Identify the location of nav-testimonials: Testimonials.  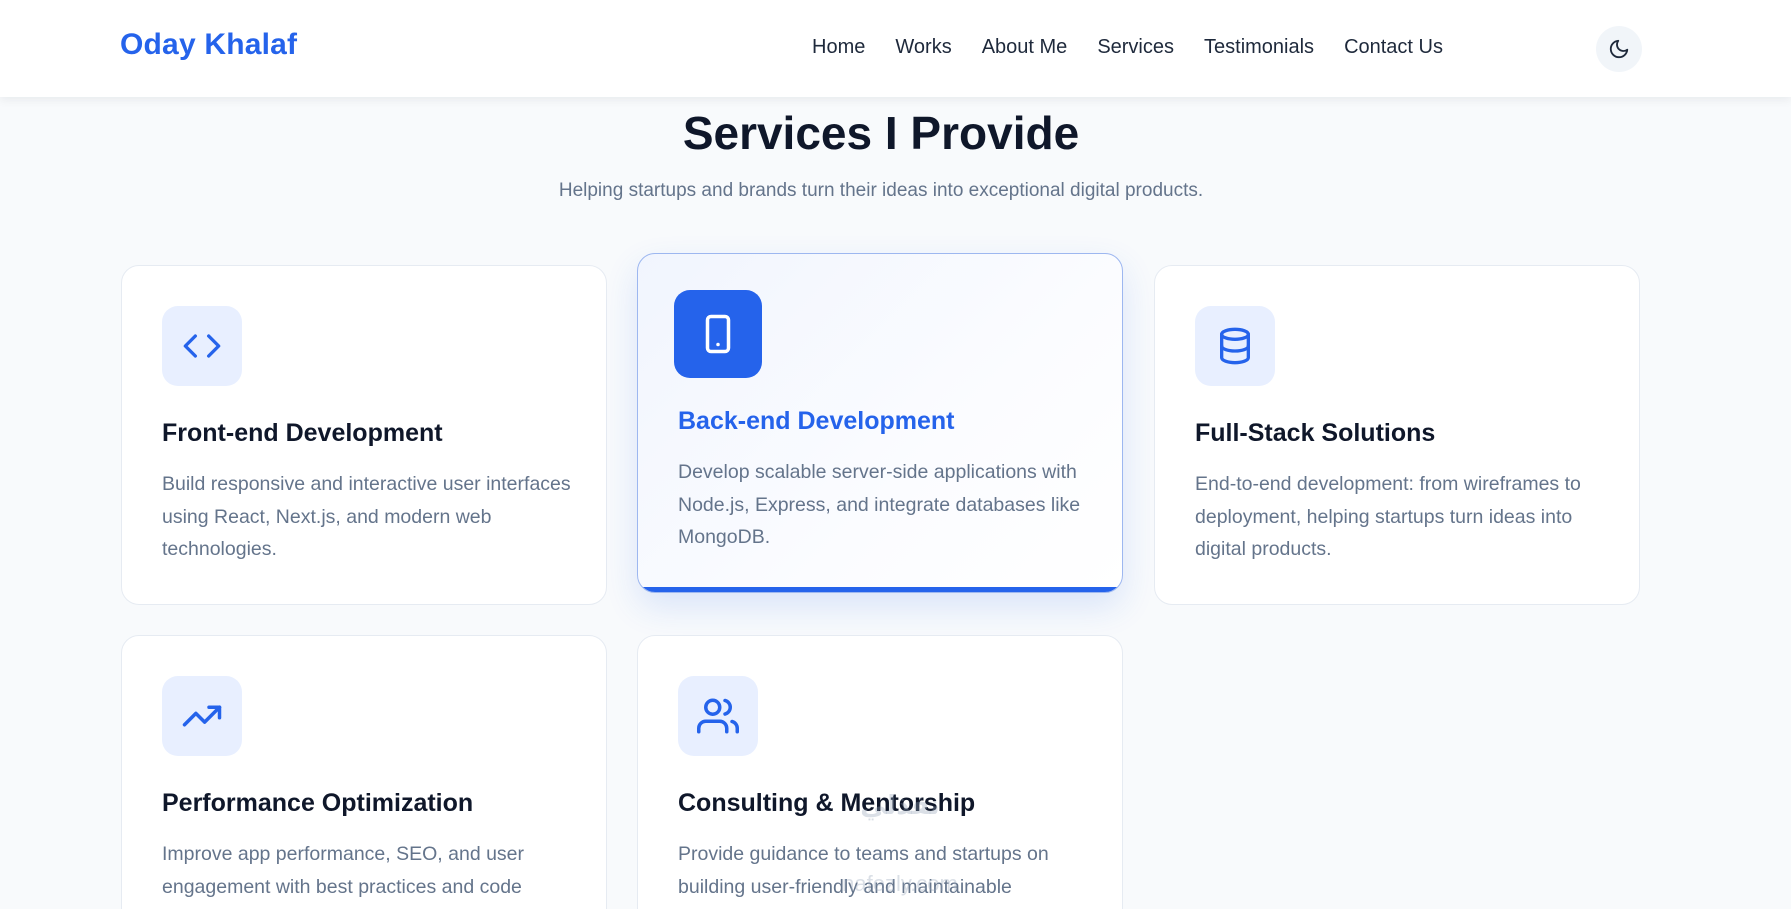
(1259, 47).